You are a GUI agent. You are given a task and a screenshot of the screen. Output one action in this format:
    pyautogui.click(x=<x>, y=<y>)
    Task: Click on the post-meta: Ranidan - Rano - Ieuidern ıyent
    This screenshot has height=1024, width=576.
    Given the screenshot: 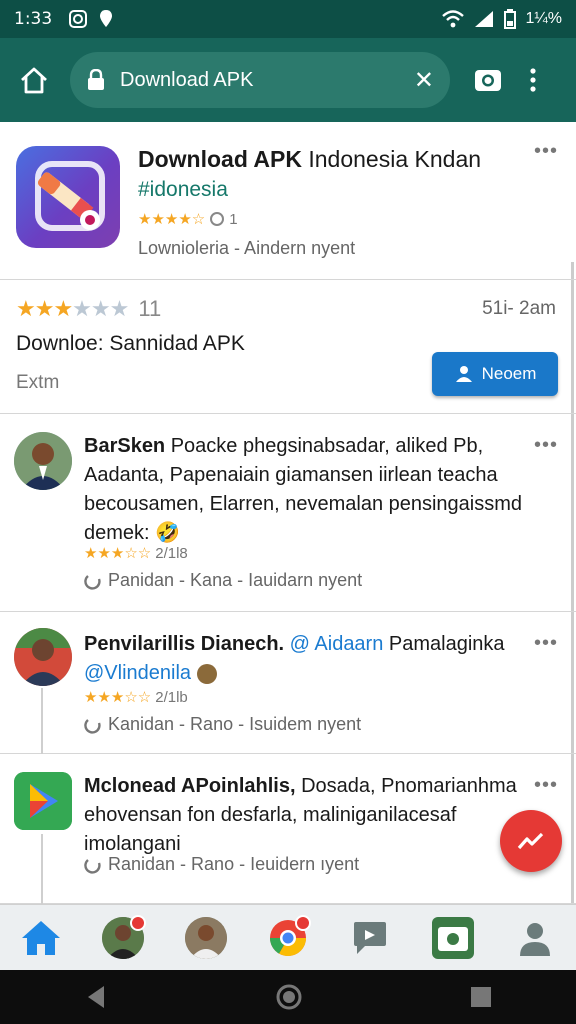 What is the action you would take?
    pyautogui.click(x=221, y=864)
    